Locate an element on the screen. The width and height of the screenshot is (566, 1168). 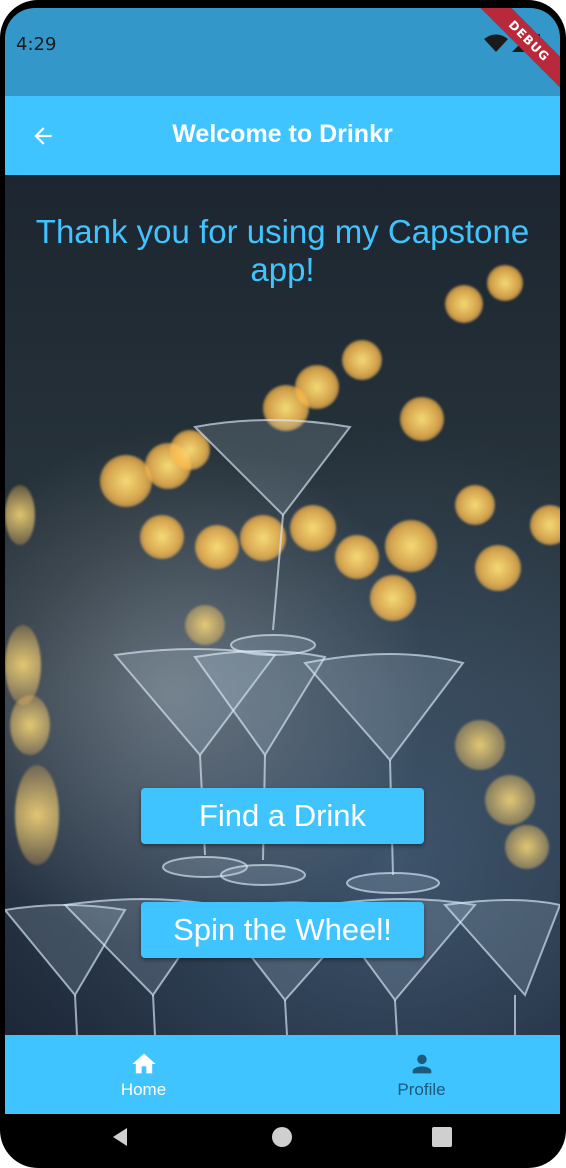
app-bar: Welcome to Drinkr is located at coordinates (282, 135).